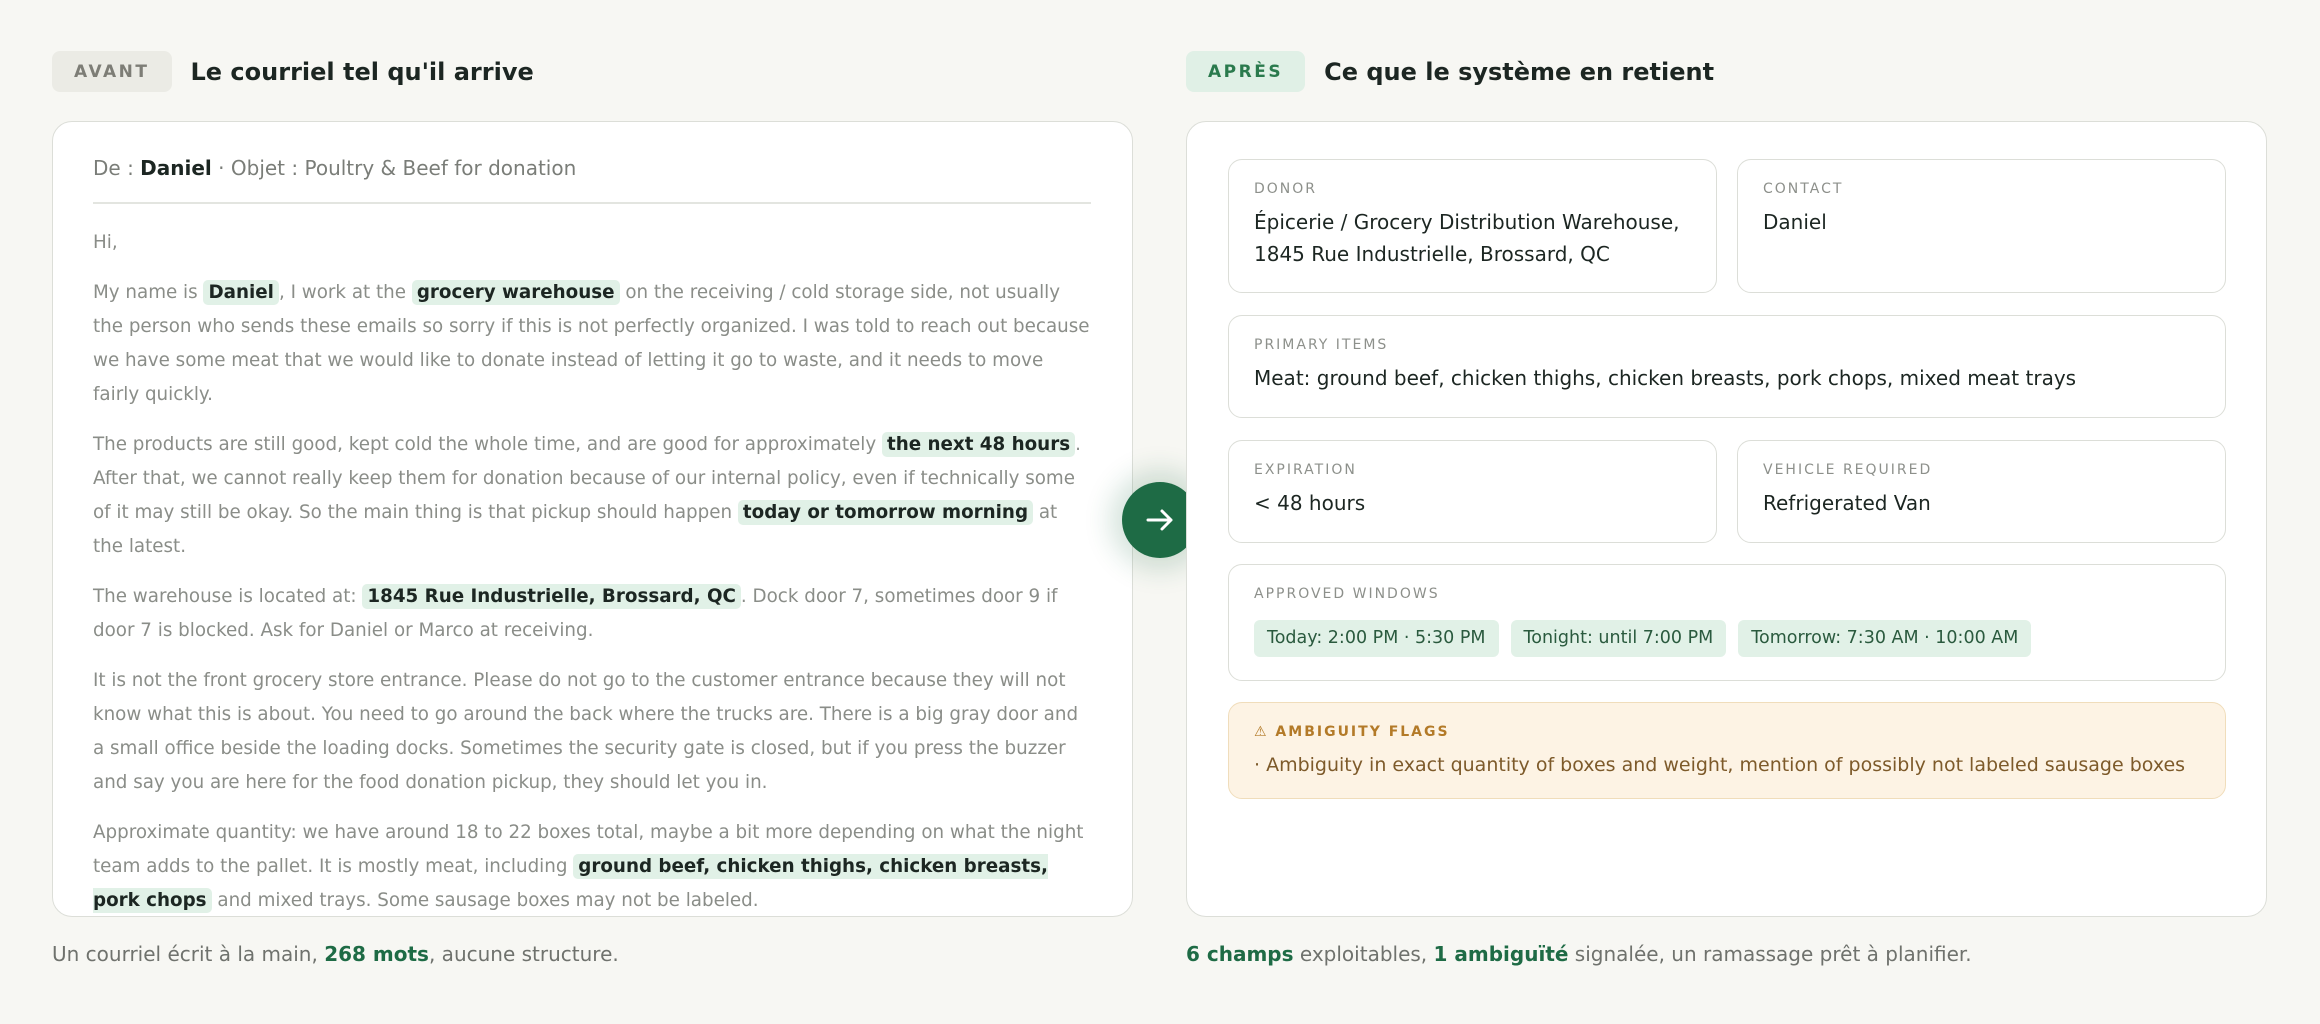 This screenshot has height=1024, width=2320. I want to click on email-text: , I work at the, so click(345, 292).